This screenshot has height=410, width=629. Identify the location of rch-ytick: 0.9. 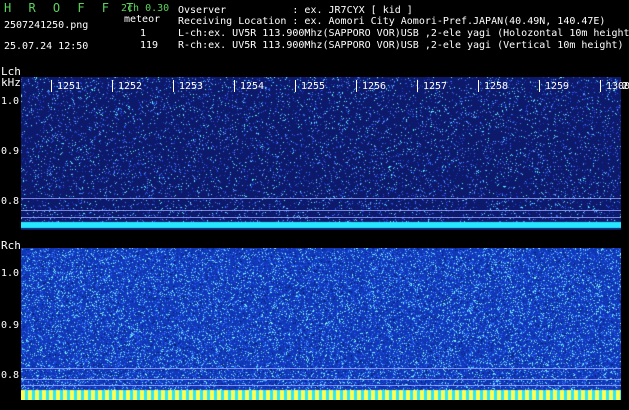
(10, 325).